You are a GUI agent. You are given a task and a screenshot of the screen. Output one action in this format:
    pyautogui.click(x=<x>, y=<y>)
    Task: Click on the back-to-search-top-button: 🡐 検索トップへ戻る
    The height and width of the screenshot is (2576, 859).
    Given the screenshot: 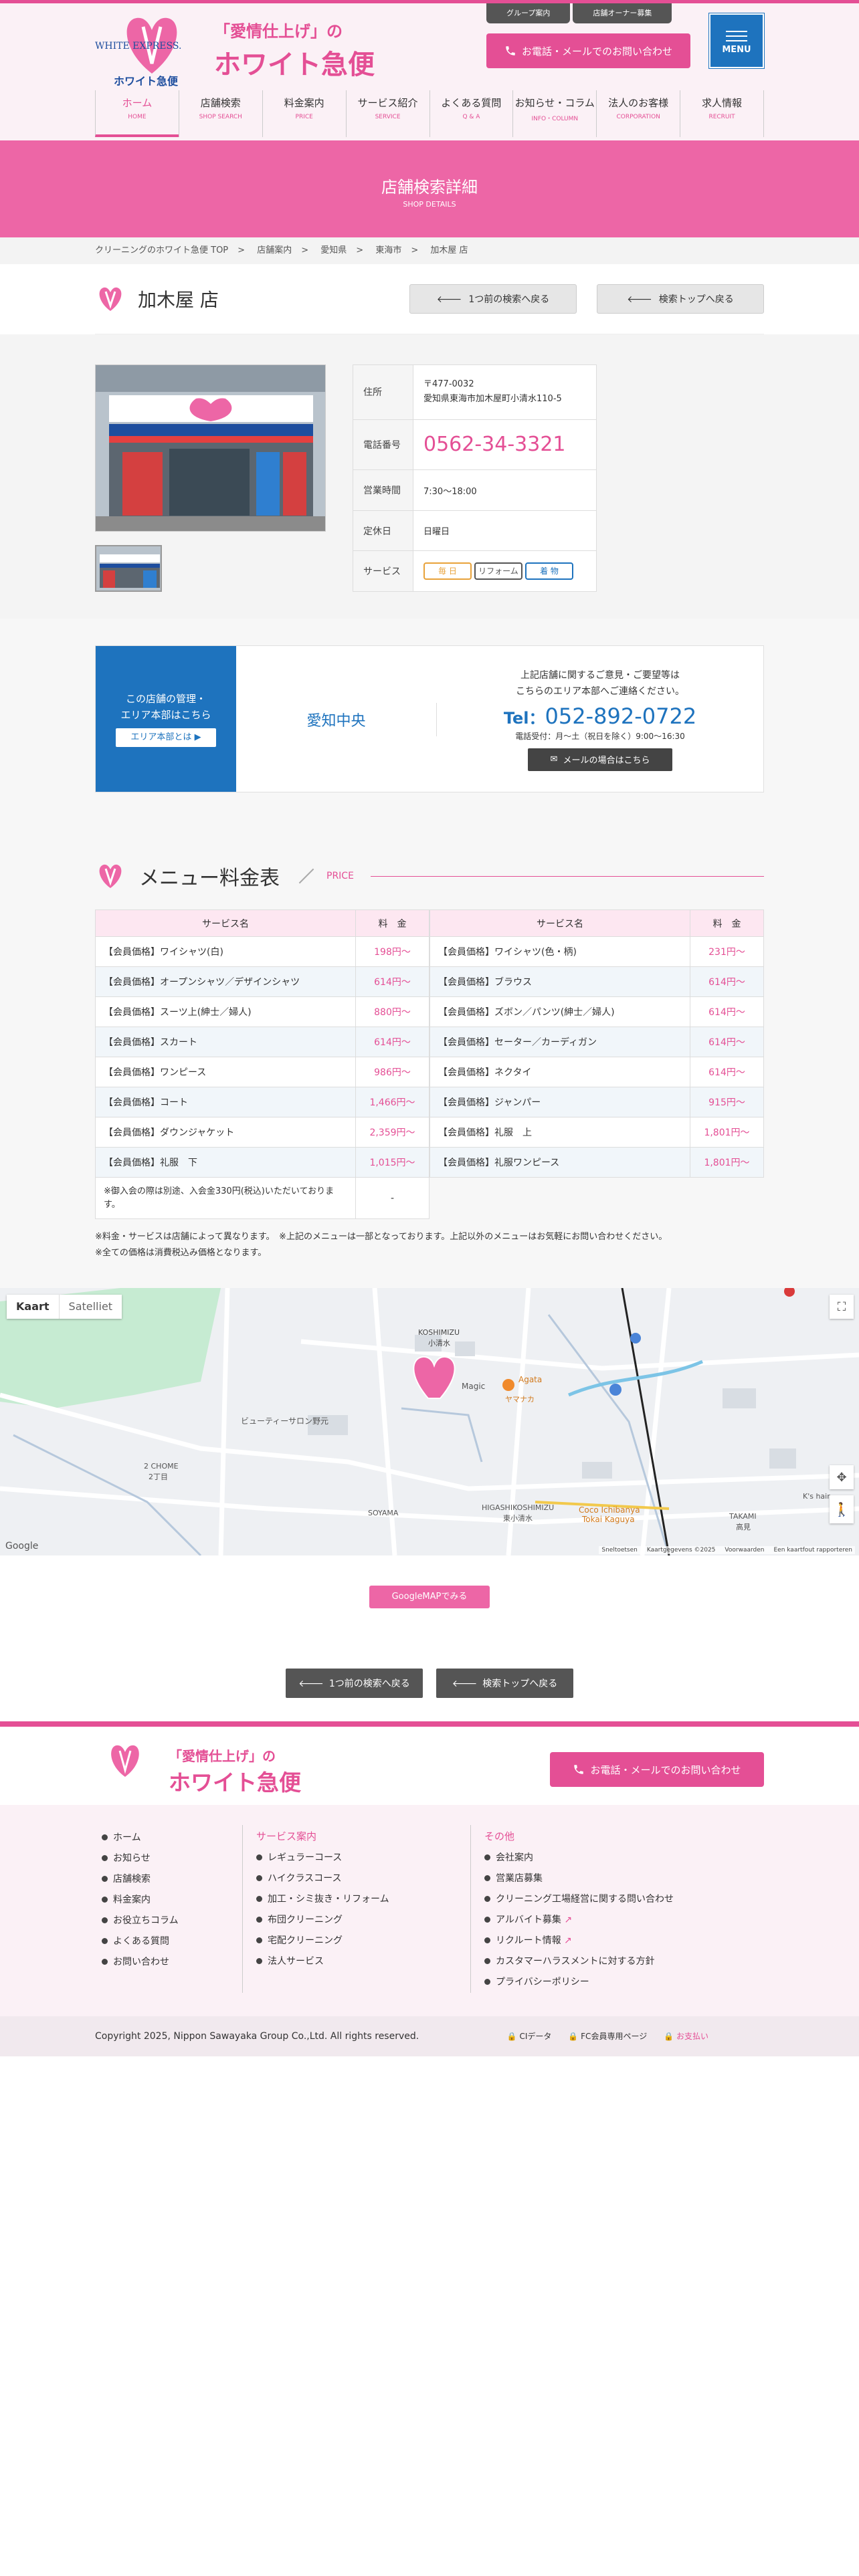 What is the action you would take?
    pyautogui.click(x=680, y=299)
    